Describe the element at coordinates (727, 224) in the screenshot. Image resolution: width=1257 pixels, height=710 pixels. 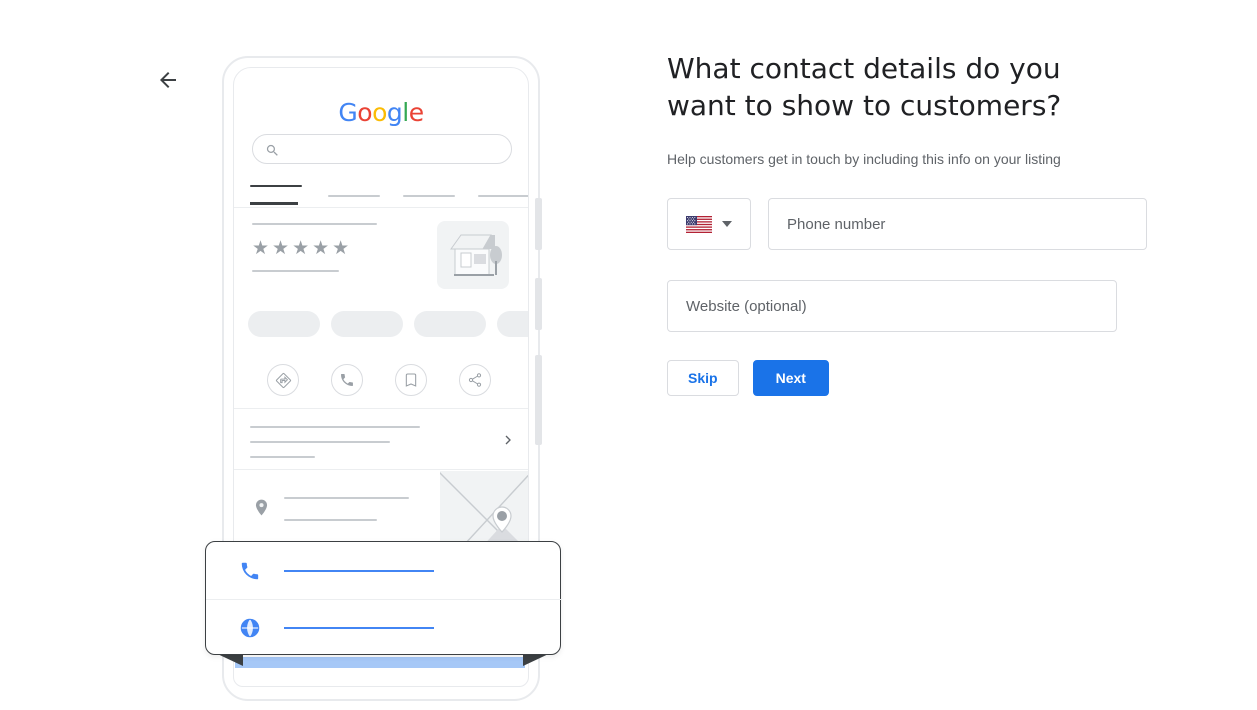
I see `chevron-down-icon` at that location.